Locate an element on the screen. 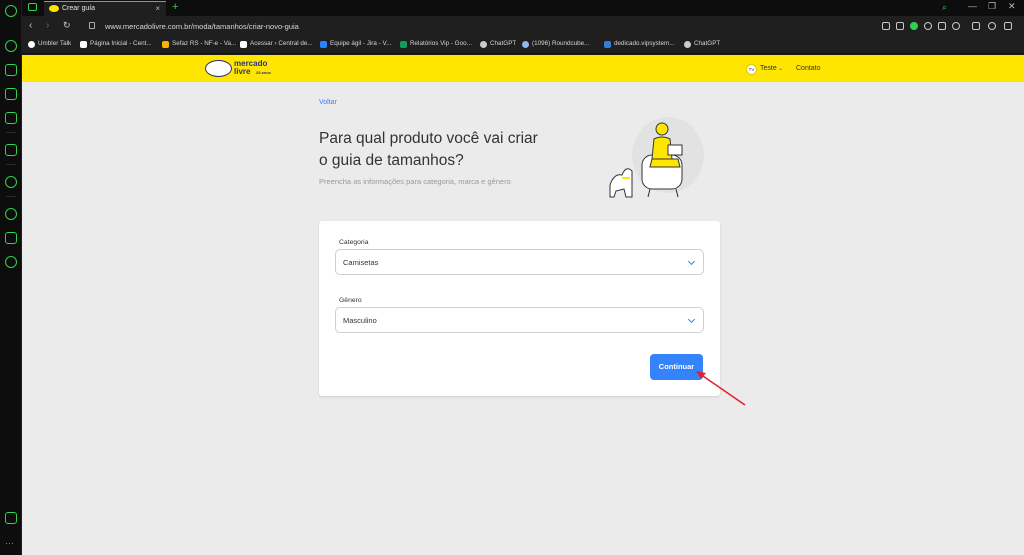  logo-text: livre is located at coordinates (242, 71).